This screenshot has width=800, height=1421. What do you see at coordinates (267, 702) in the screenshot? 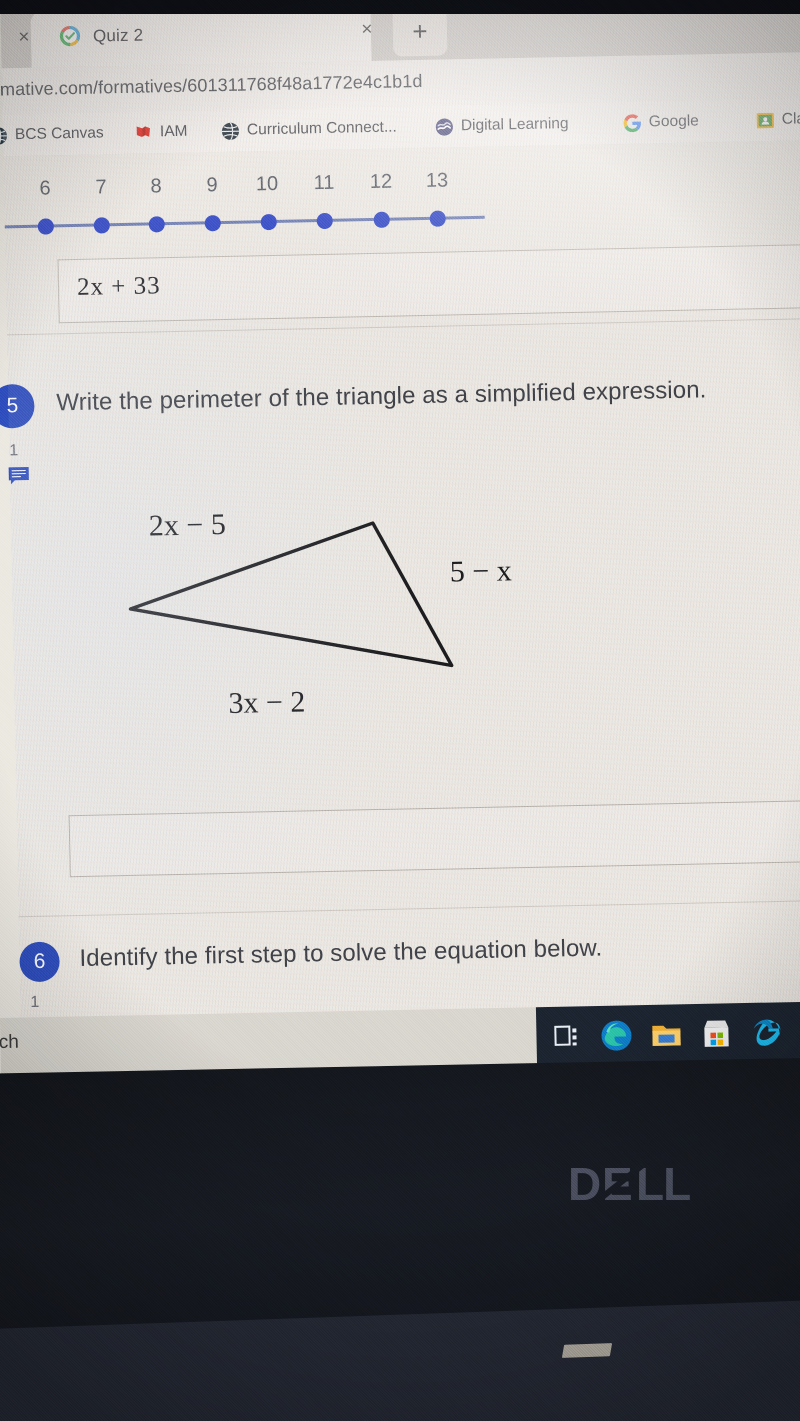
I see `triangle-side-label-bottom: 3x − 2` at bounding box center [267, 702].